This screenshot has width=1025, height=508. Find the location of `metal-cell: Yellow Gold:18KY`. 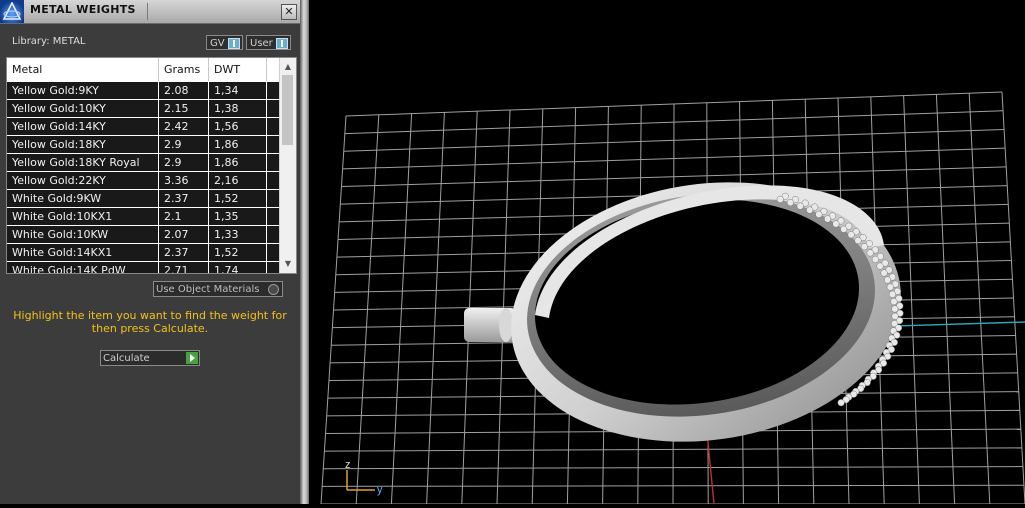

metal-cell: Yellow Gold:18KY is located at coordinates (83, 144).